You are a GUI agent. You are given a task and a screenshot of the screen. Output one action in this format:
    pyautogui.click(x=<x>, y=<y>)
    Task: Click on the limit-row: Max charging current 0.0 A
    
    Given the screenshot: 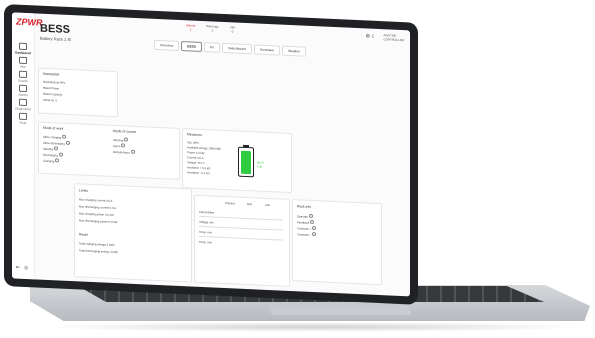 What is the action you would take?
    pyautogui.click(x=96, y=200)
    